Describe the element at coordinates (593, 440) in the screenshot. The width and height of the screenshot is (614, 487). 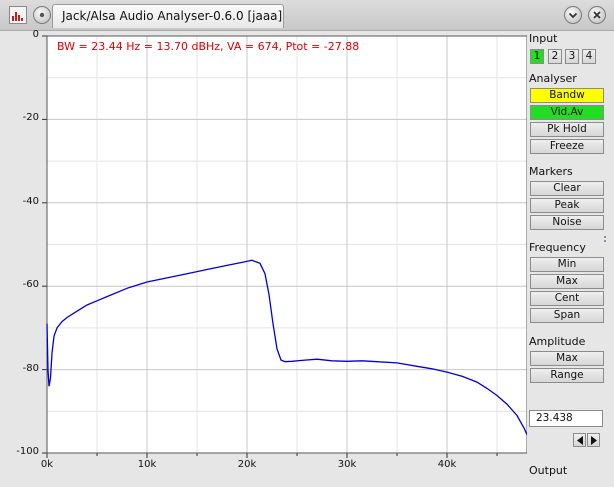
I see `increment-arrow-icon` at that location.